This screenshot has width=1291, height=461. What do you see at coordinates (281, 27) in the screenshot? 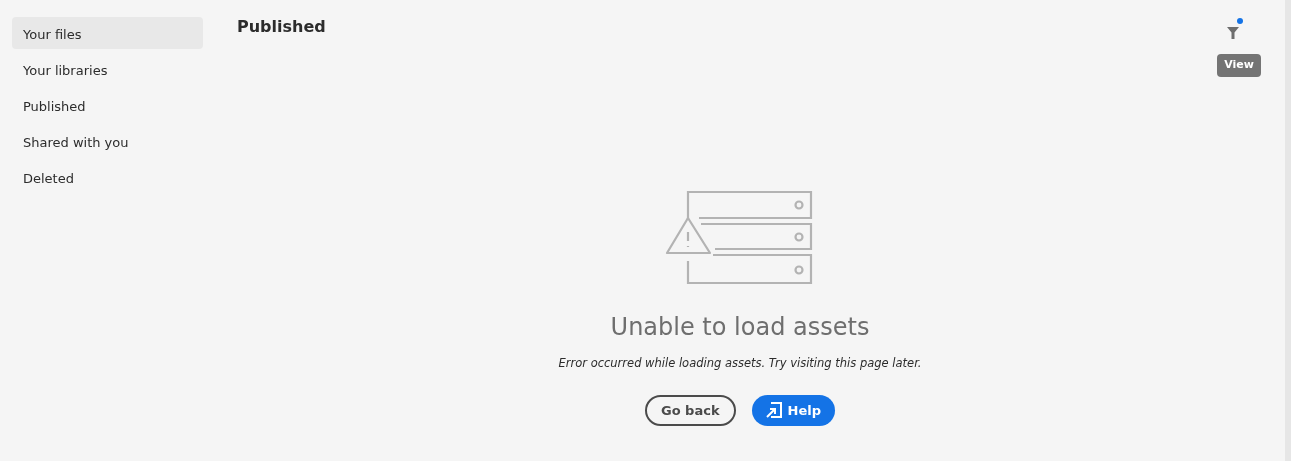
I see `page-title: Published` at bounding box center [281, 27].